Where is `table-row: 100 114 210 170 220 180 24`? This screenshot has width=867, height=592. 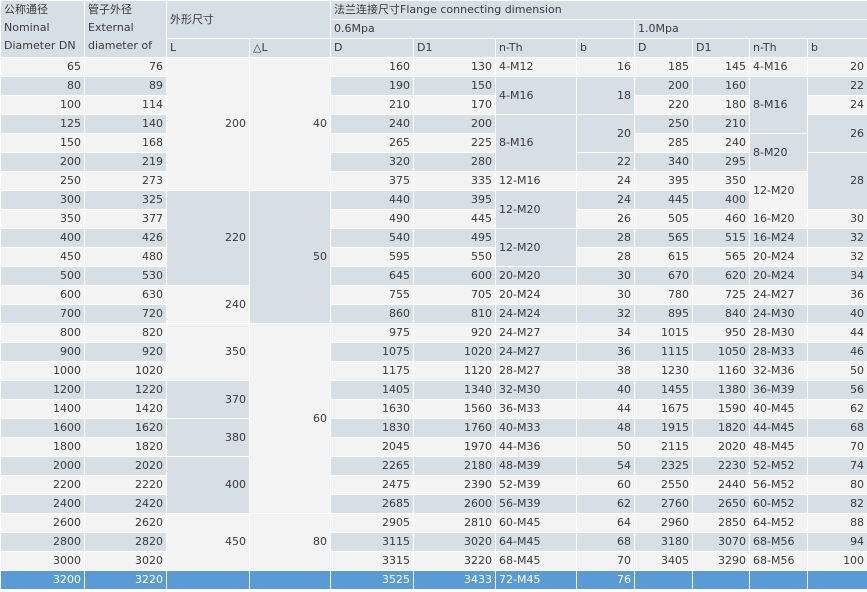
table-row: 100 114 210 170 220 180 24 is located at coordinates (433, 105).